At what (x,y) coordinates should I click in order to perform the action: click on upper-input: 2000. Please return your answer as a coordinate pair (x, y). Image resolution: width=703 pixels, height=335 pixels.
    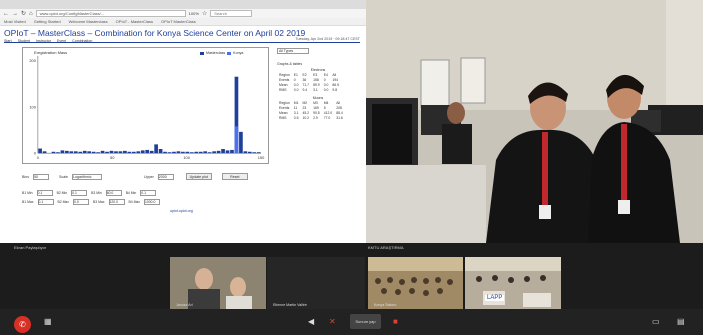
    Looking at the image, I should click on (165, 176).